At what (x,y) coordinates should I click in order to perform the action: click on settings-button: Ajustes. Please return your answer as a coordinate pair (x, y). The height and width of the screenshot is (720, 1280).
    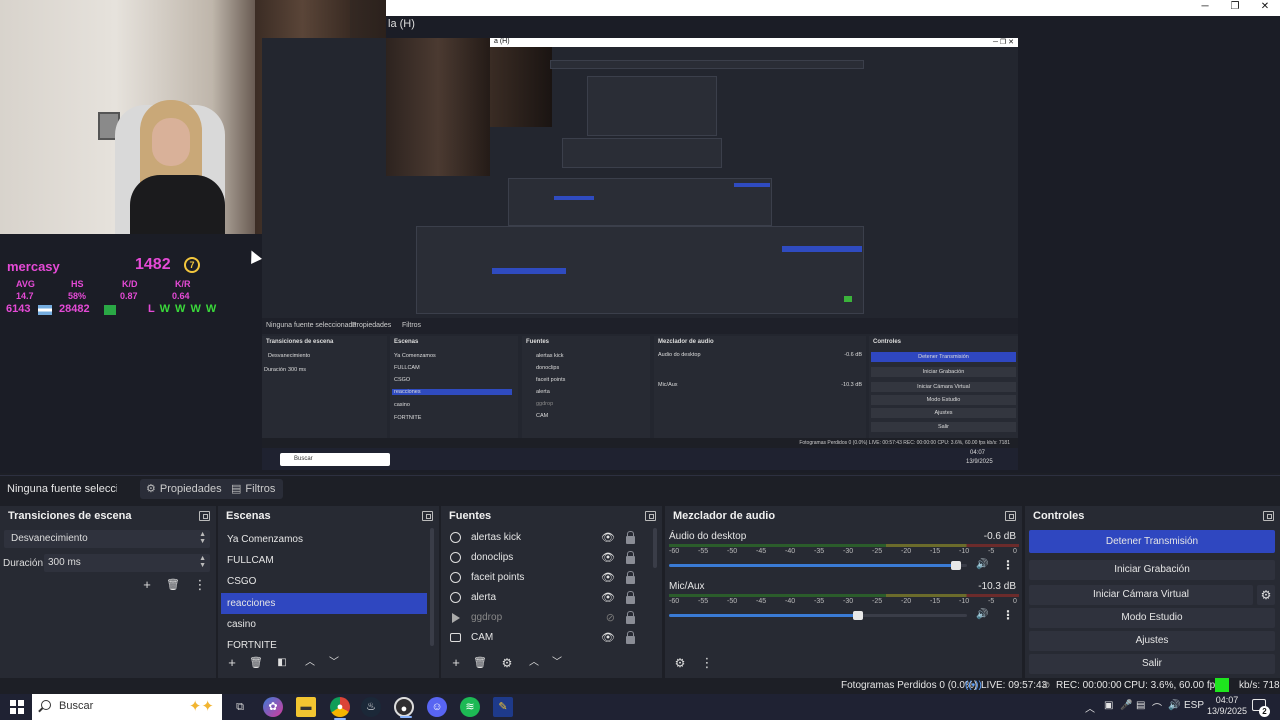
    Looking at the image, I should click on (1152, 641).